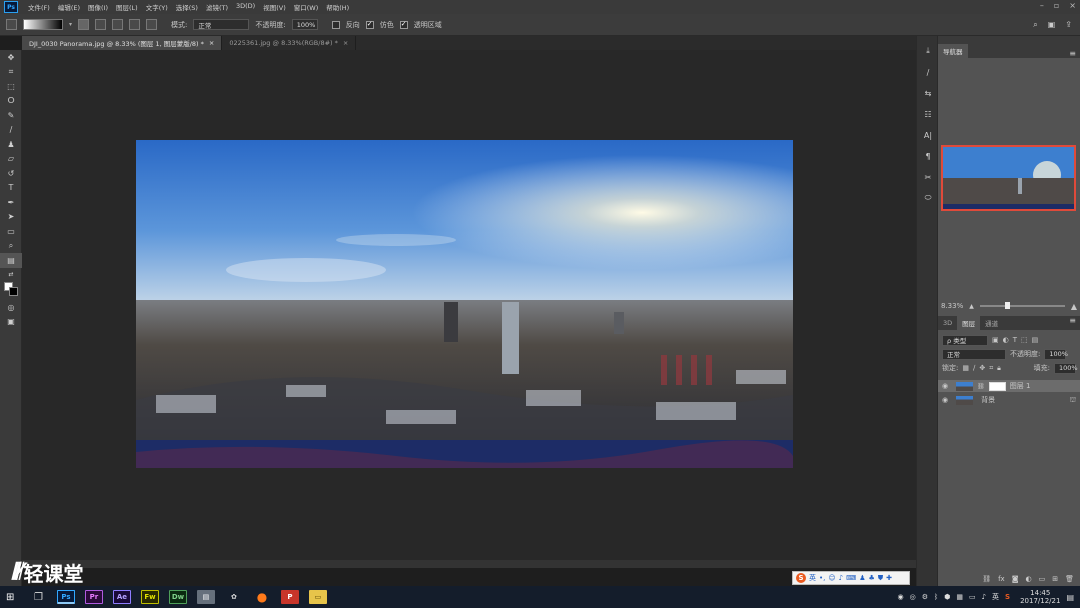 The image size is (1080, 608). I want to click on pen-tool-icon: ✒, so click(11, 202).